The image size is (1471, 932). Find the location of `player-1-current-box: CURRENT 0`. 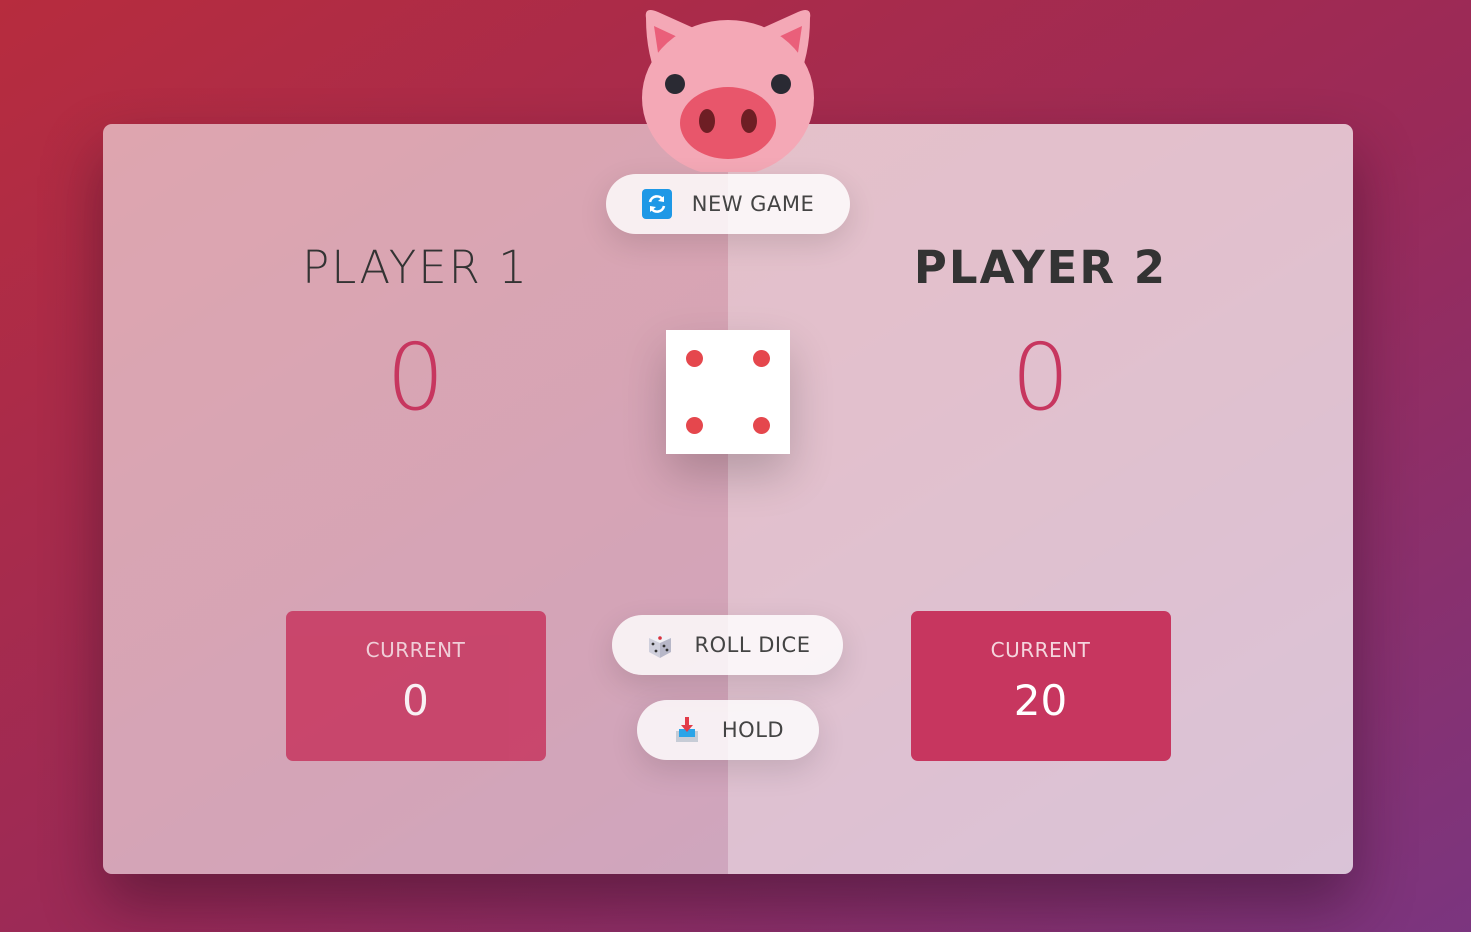

player-1-current-box: CURRENT 0 is located at coordinates (415, 686).